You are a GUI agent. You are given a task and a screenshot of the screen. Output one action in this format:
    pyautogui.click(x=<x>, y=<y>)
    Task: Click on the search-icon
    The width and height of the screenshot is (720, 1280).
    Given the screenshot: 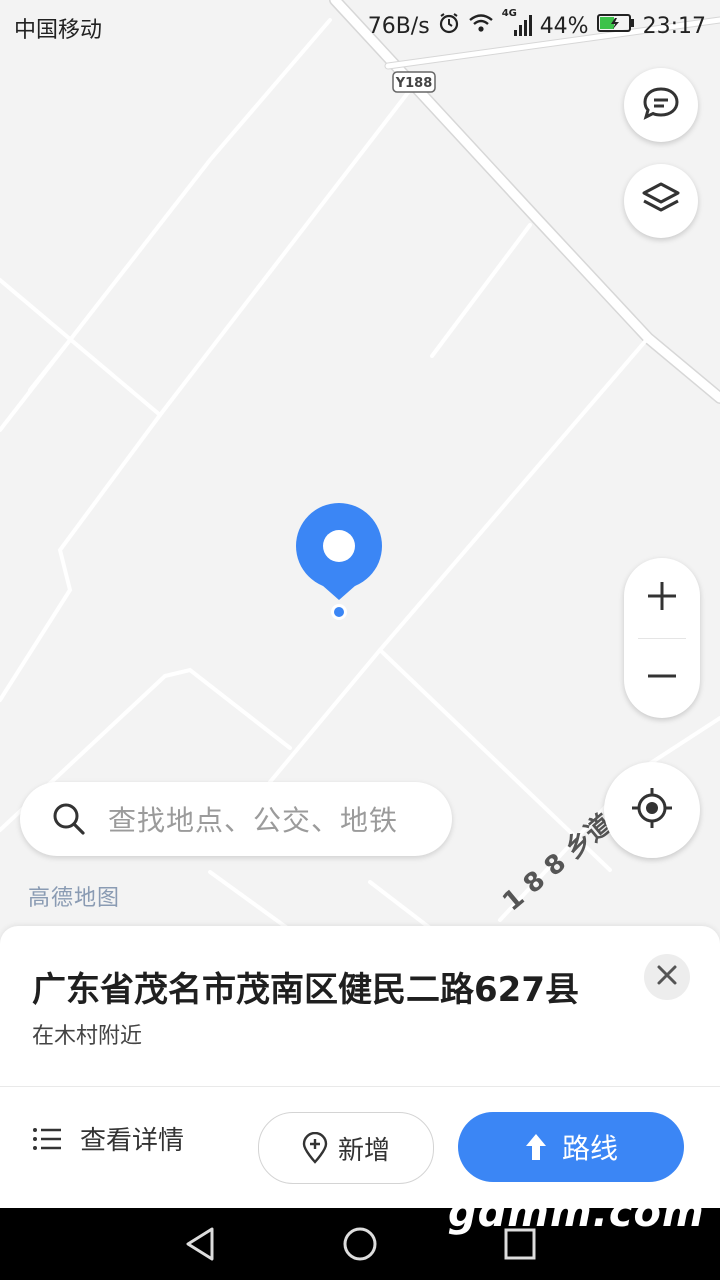 What is the action you would take?
    pyautogui.click(x=69, y=819)
    